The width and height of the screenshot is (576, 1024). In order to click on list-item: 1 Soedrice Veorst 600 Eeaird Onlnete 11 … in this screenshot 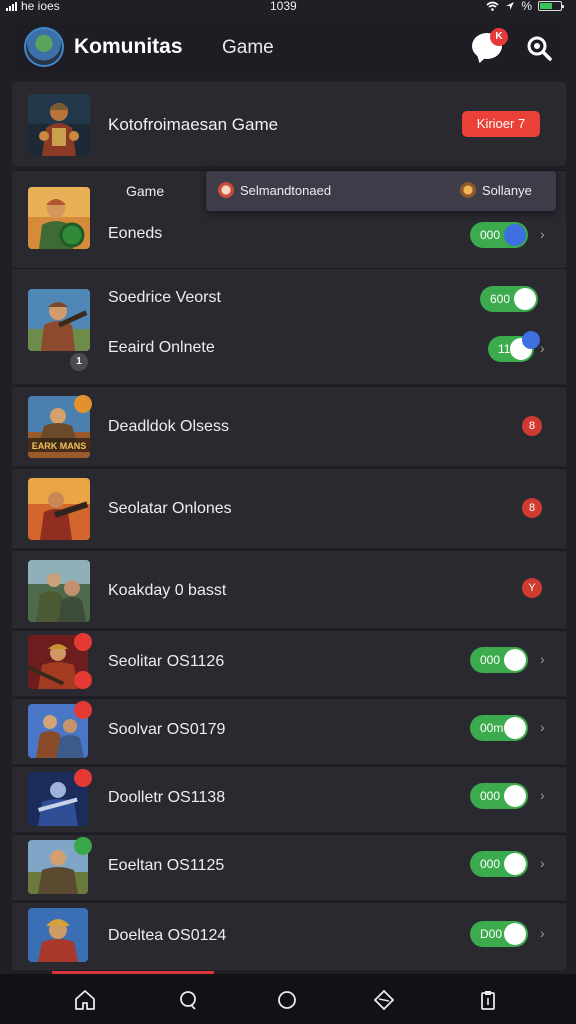, I will do `click(289, 326)`.